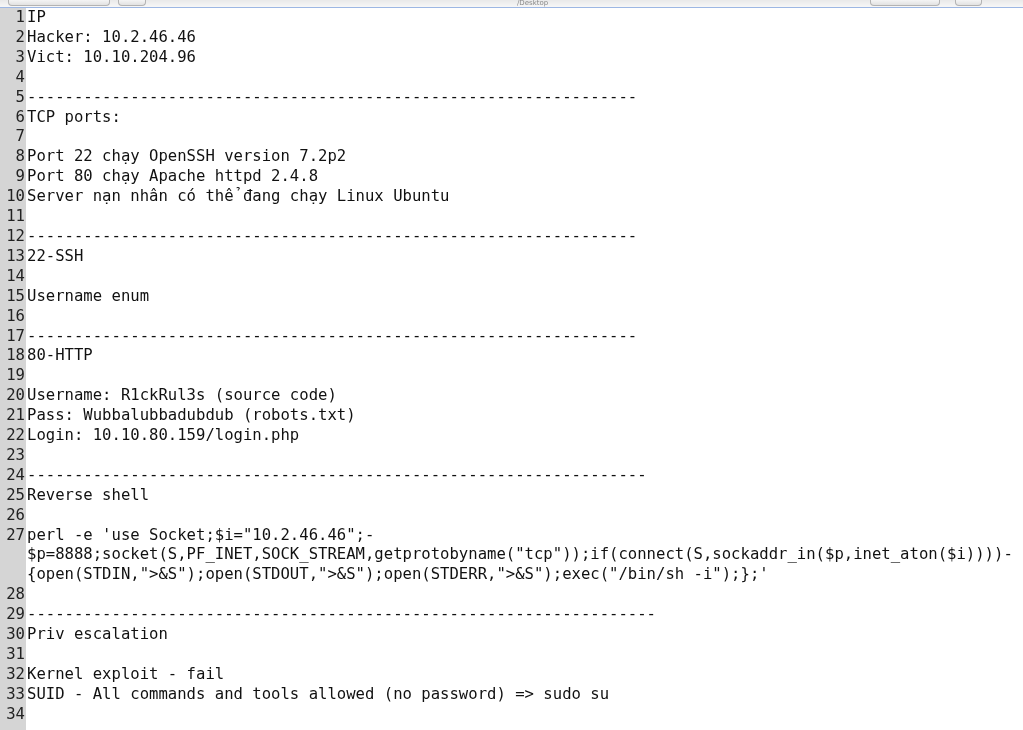 The image size is (1023, 730). What do you see at coordinates (88, 495) in the screenshot?
I see `text-line: Reverse shell` at bounding box center [88, 495].